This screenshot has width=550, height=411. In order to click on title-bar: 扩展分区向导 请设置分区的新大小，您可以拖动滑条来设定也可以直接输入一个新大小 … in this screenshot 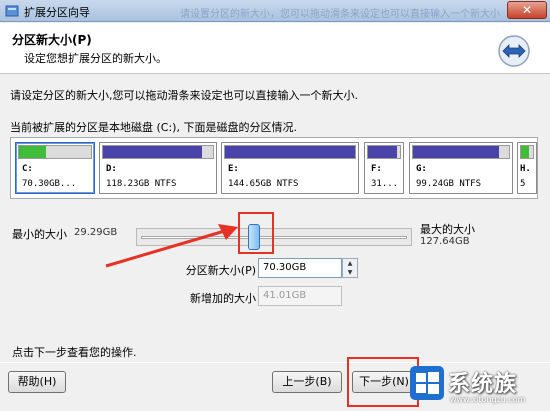, I will do `click(275, 11)`.